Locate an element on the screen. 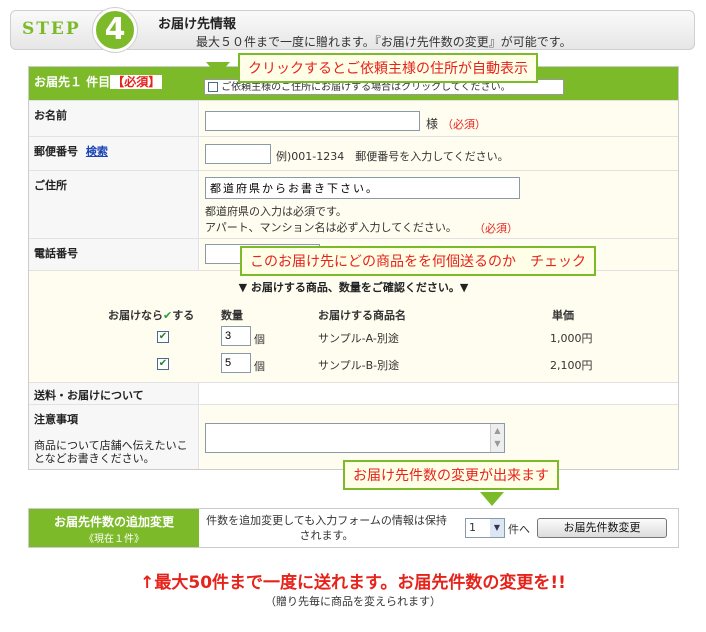 This screenshot has height=632, width=706. change-count-info: 件数を追加変更しても入力フォームの情報は保持されます。 is located at coordinates (326, 528).